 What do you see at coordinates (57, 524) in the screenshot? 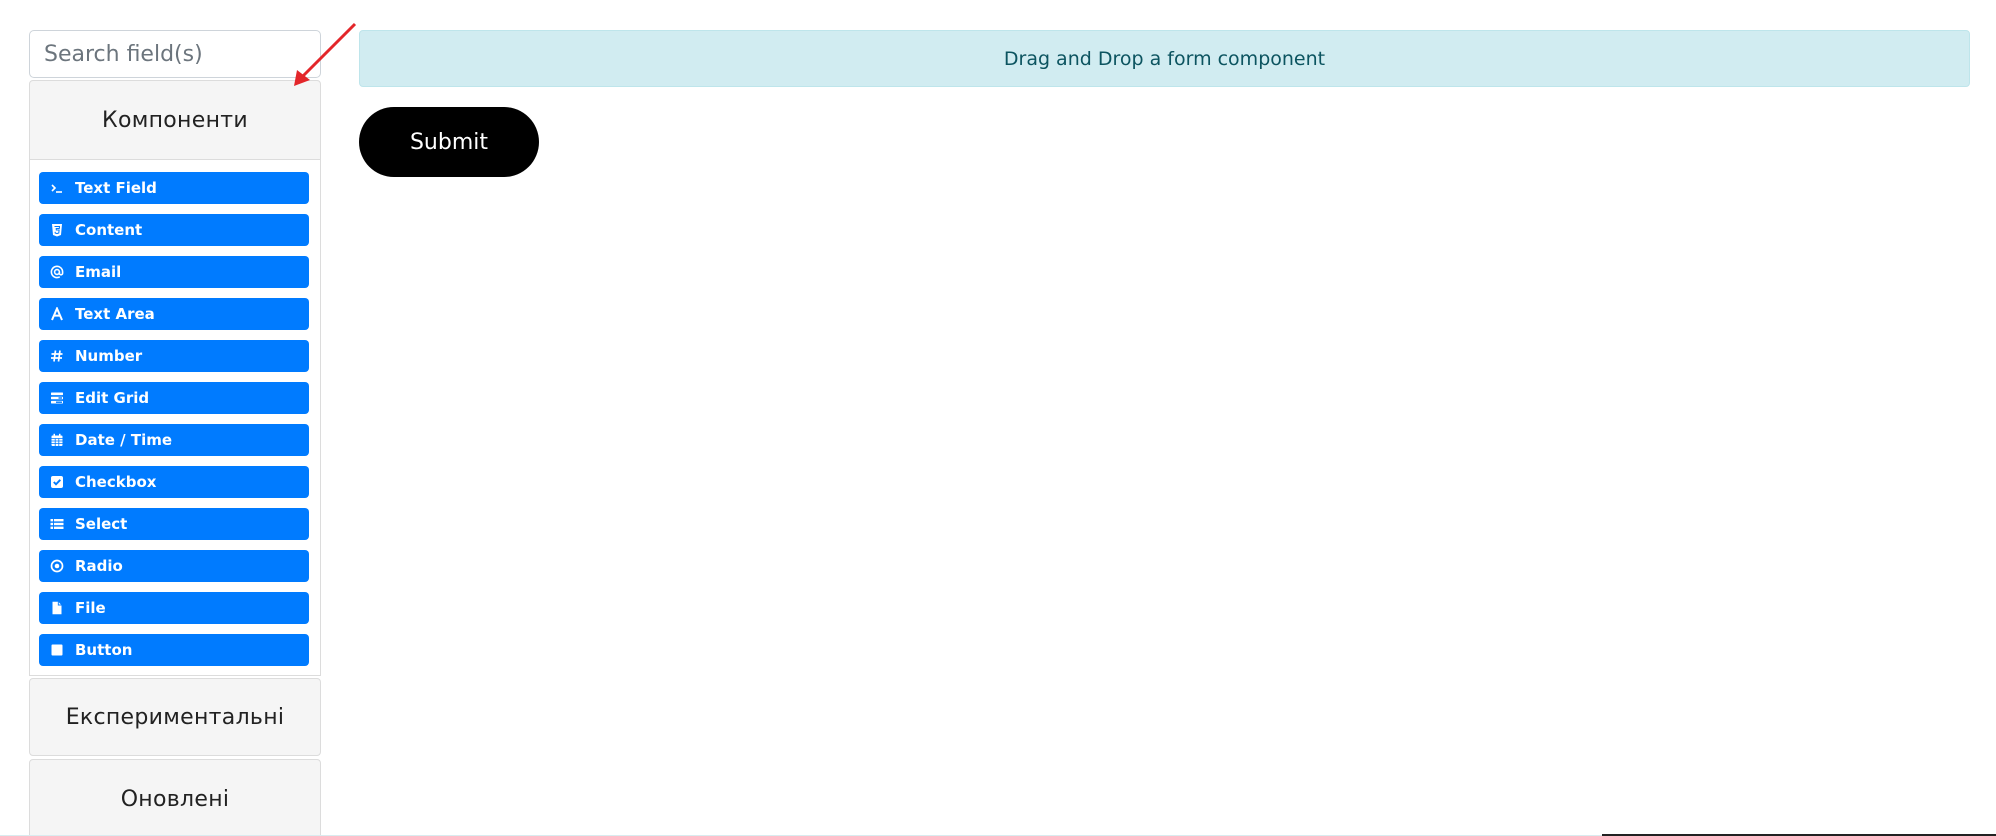
I see `list-icon` at bounding box center [57, 524].